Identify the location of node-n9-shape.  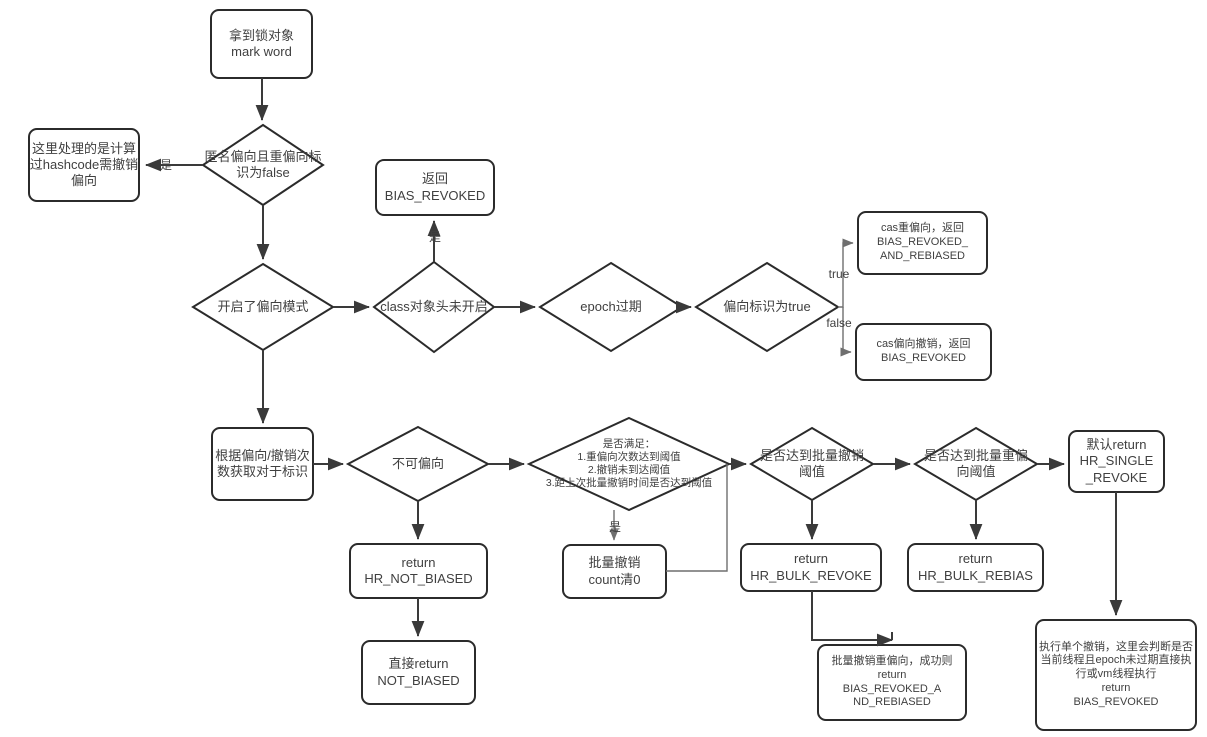
(922, 243).